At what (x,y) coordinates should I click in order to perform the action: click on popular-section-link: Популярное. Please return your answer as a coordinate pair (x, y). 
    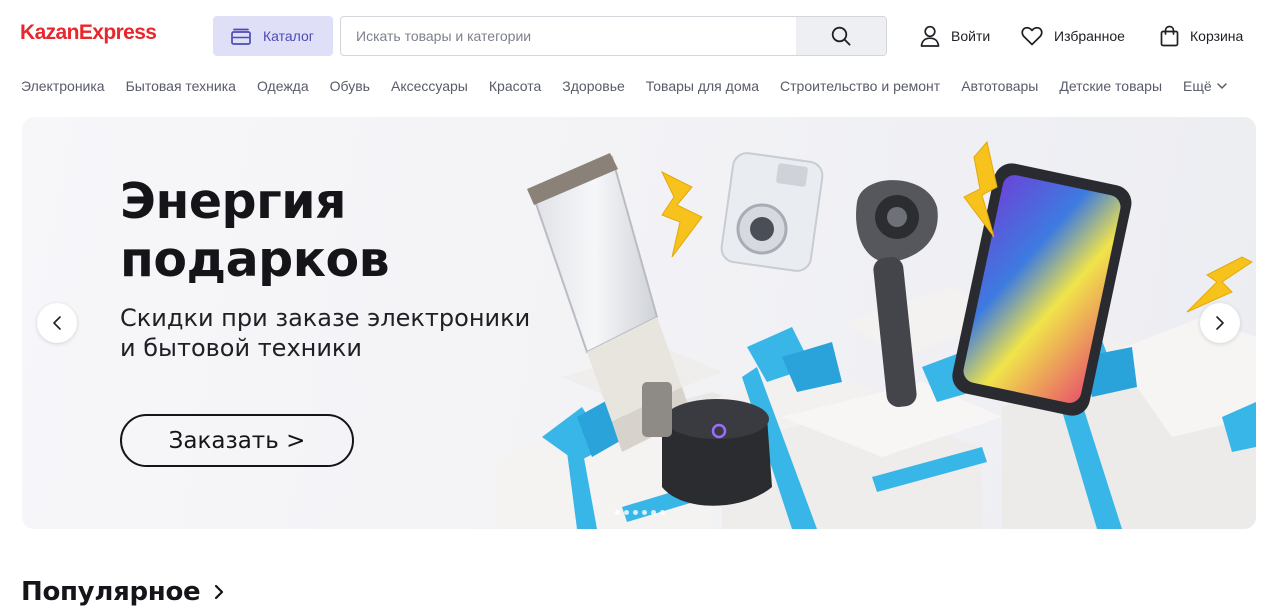
    Looking at the image, I should click on (123, 592).